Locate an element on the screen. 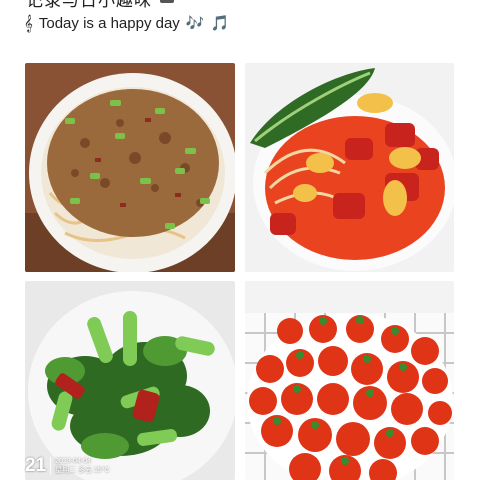 This screenshot has height=480, width=480. watermark-day: 21 is located at coordinates (36, 465).